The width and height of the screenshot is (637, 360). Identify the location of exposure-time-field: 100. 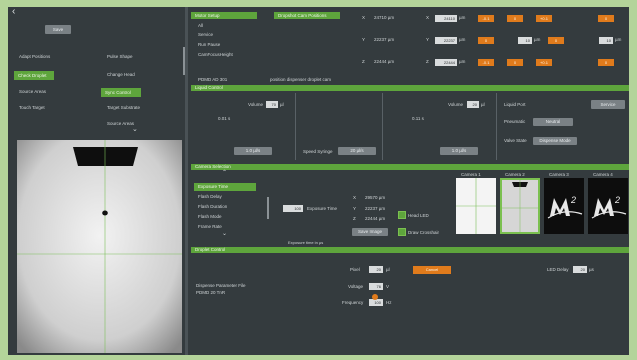
(293, 208).